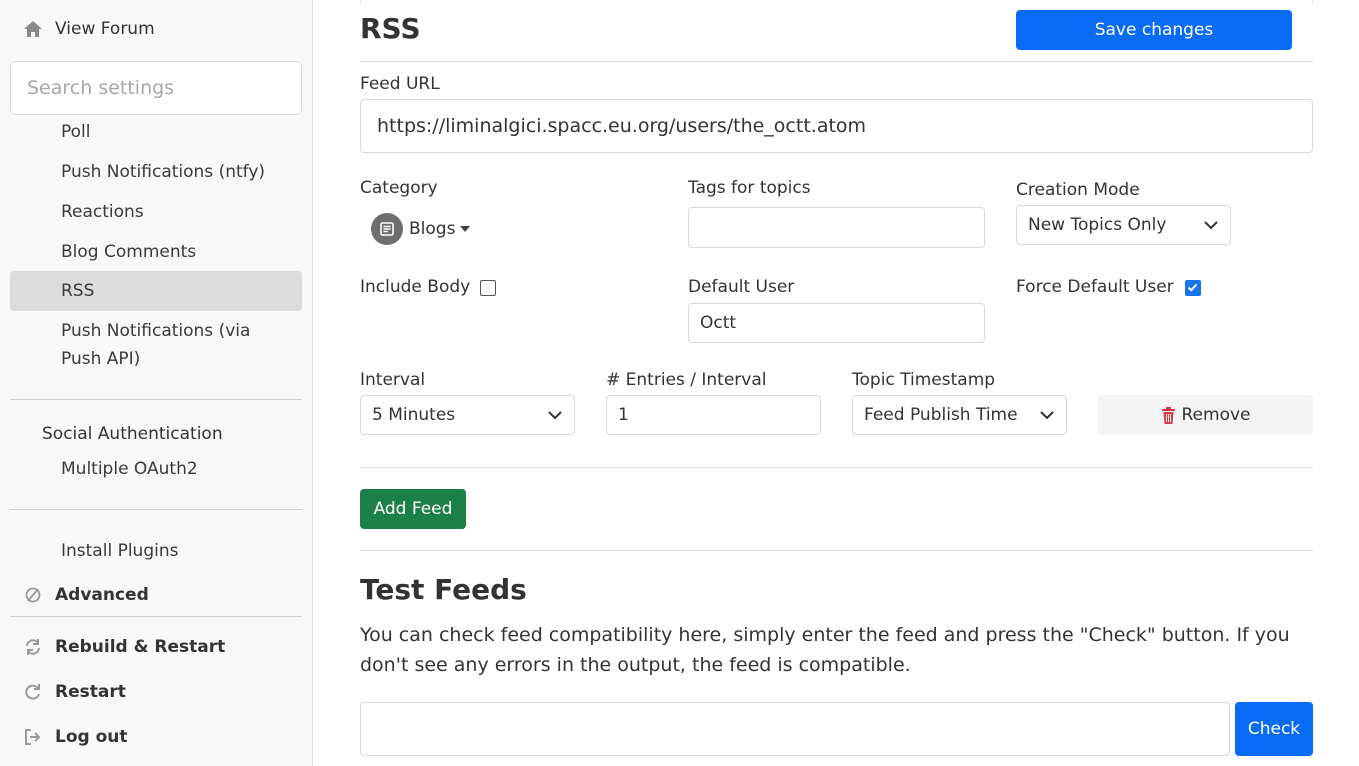  I want to click on interval-label: Interval, so click(393, 380).